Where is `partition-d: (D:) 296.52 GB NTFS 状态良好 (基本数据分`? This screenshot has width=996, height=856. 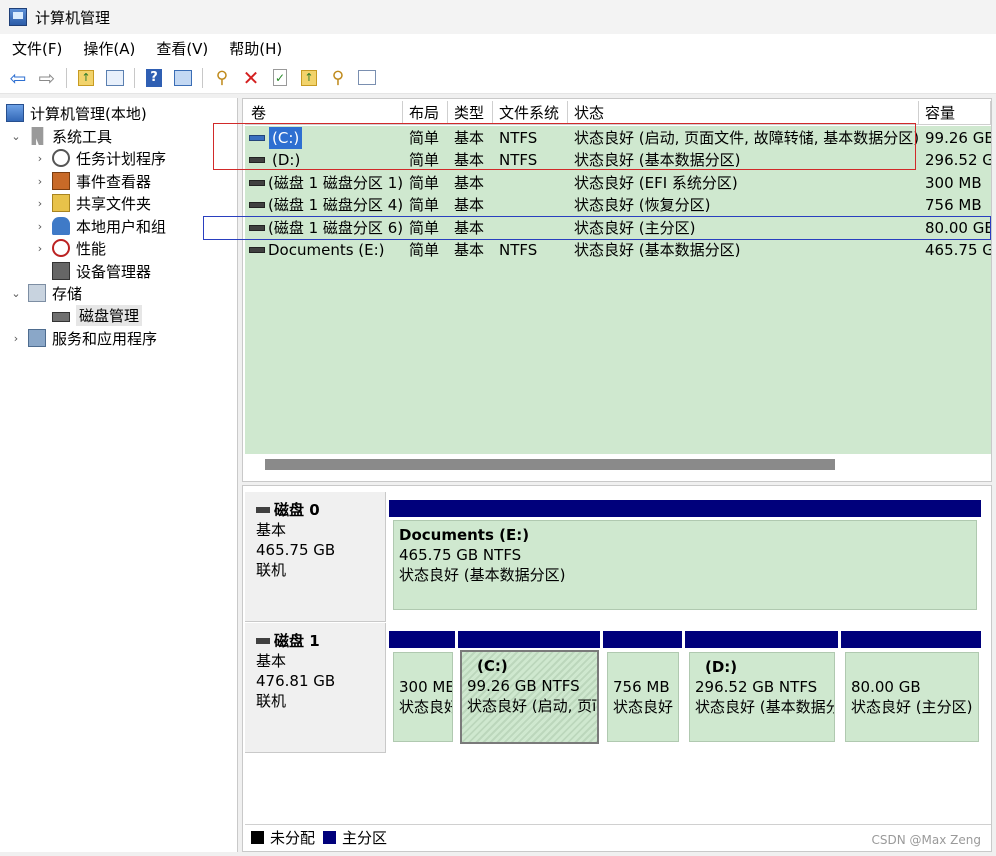
partition-d: (D:) 296.52 GB NTFS 状态良好 (基本数据分 is located at coordinates (762, 697).